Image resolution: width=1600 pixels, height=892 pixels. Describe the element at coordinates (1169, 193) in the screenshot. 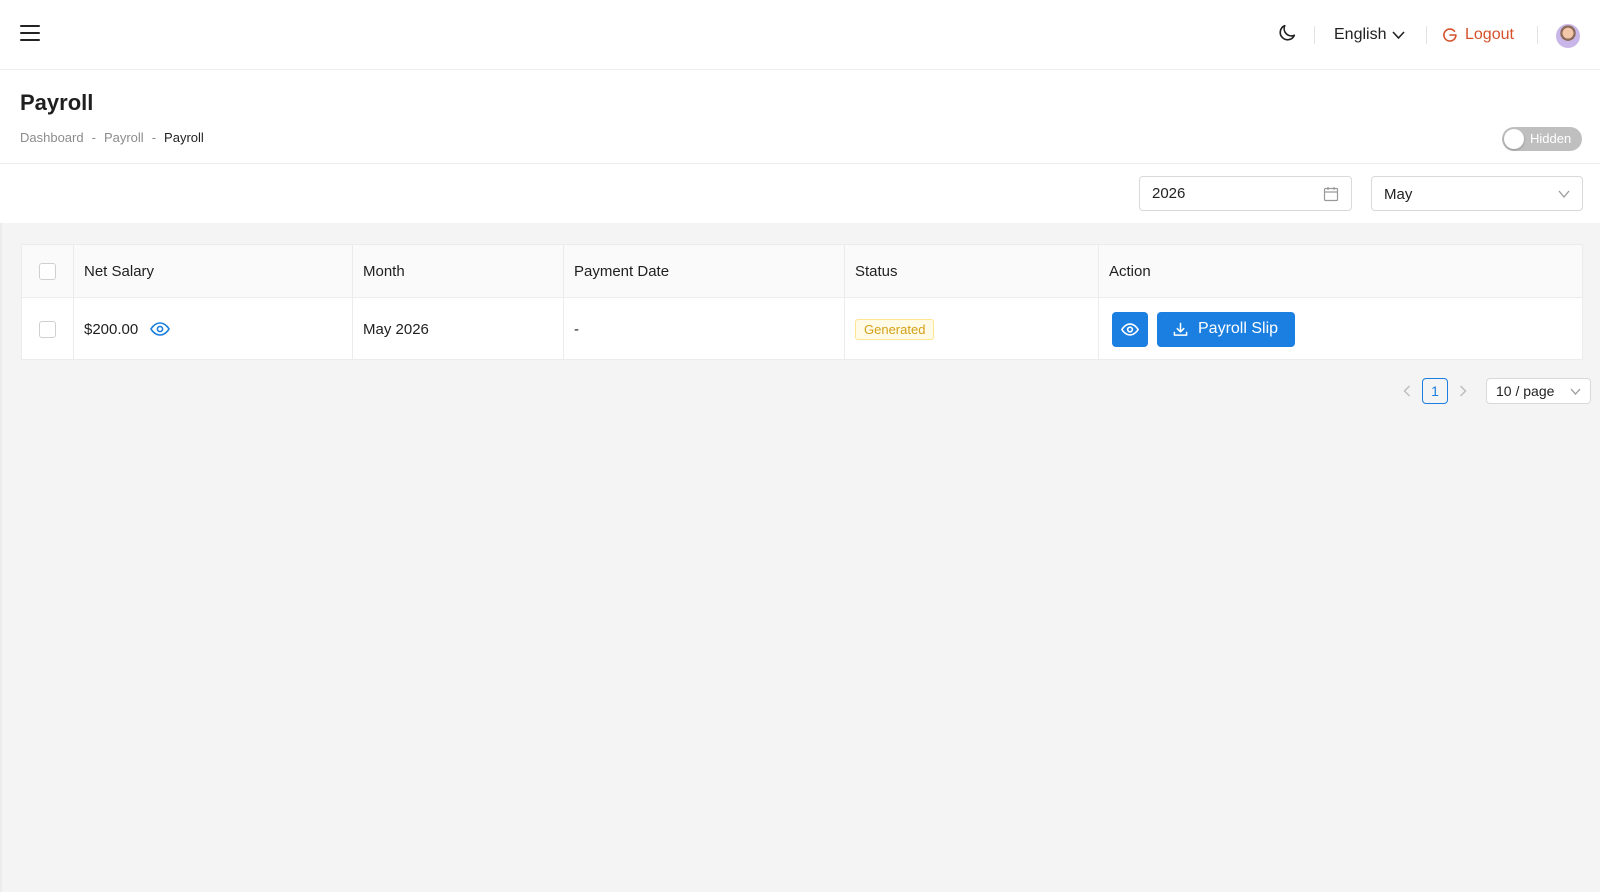

I see `year-value: 2026` at that location.